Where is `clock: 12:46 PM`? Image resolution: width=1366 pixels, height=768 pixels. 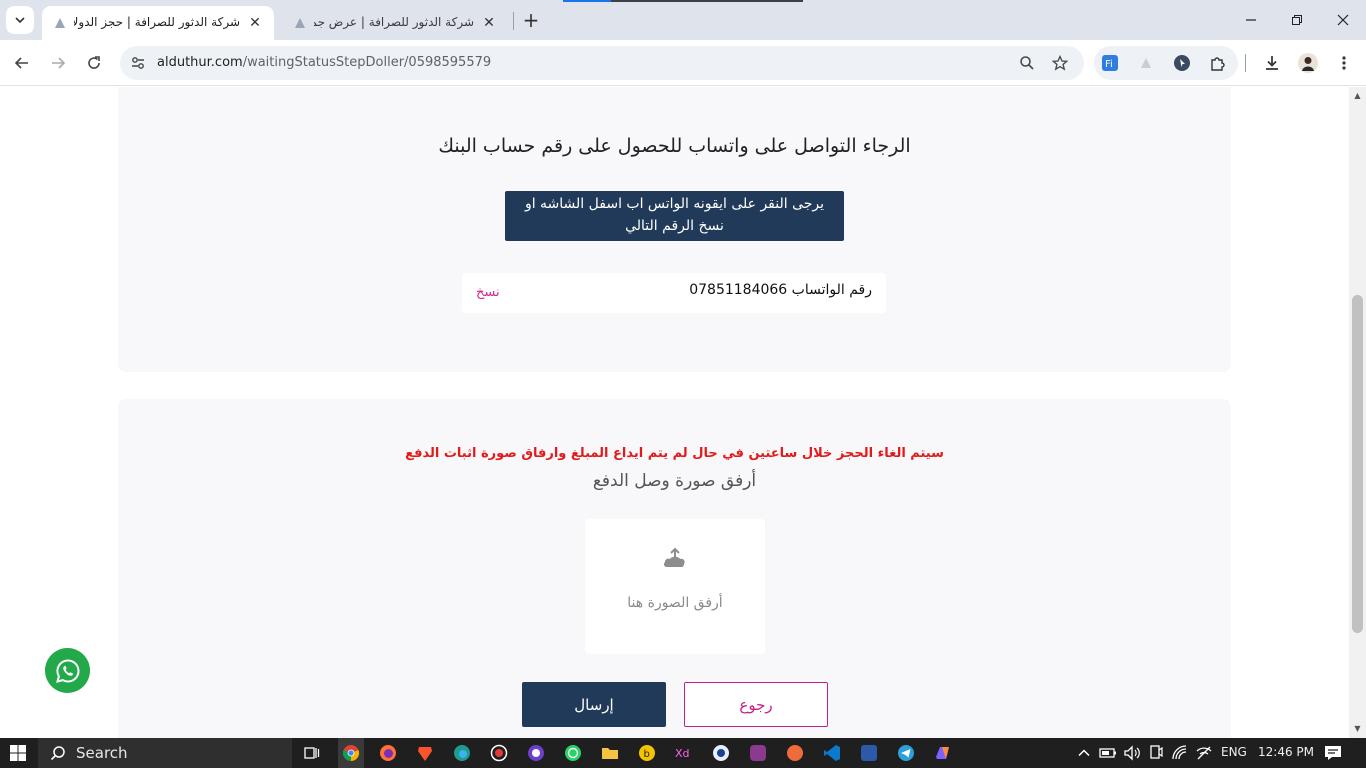
clock: 12:46 PM is located at coordinates (1286, 752).